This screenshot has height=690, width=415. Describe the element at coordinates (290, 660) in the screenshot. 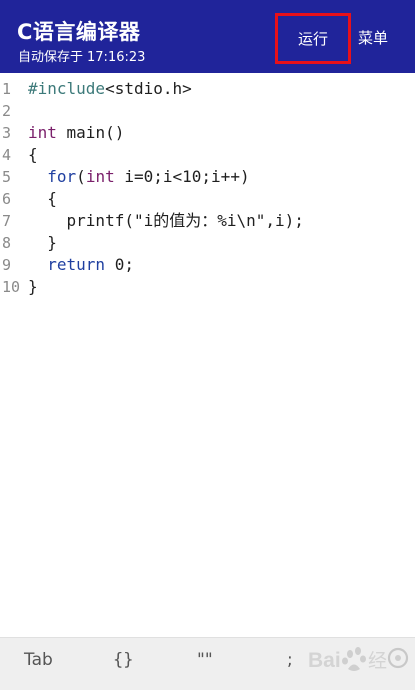

I see `semicolon-key: ;` at that location.